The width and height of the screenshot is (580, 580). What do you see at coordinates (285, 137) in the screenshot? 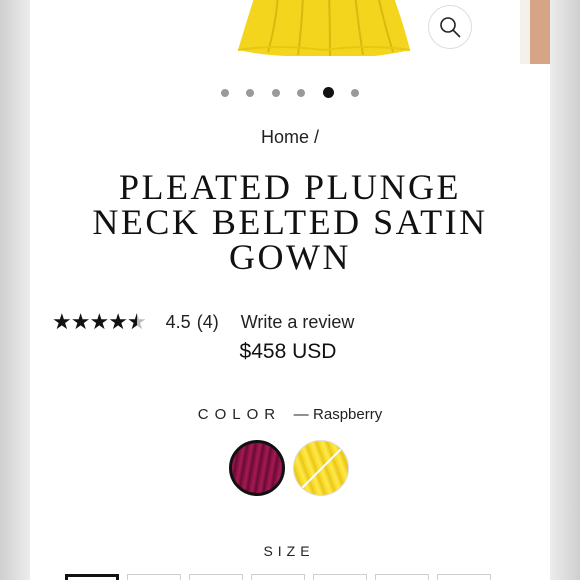
I see `breadcrumb-home-link: Home` at bounding box center [285, 137].